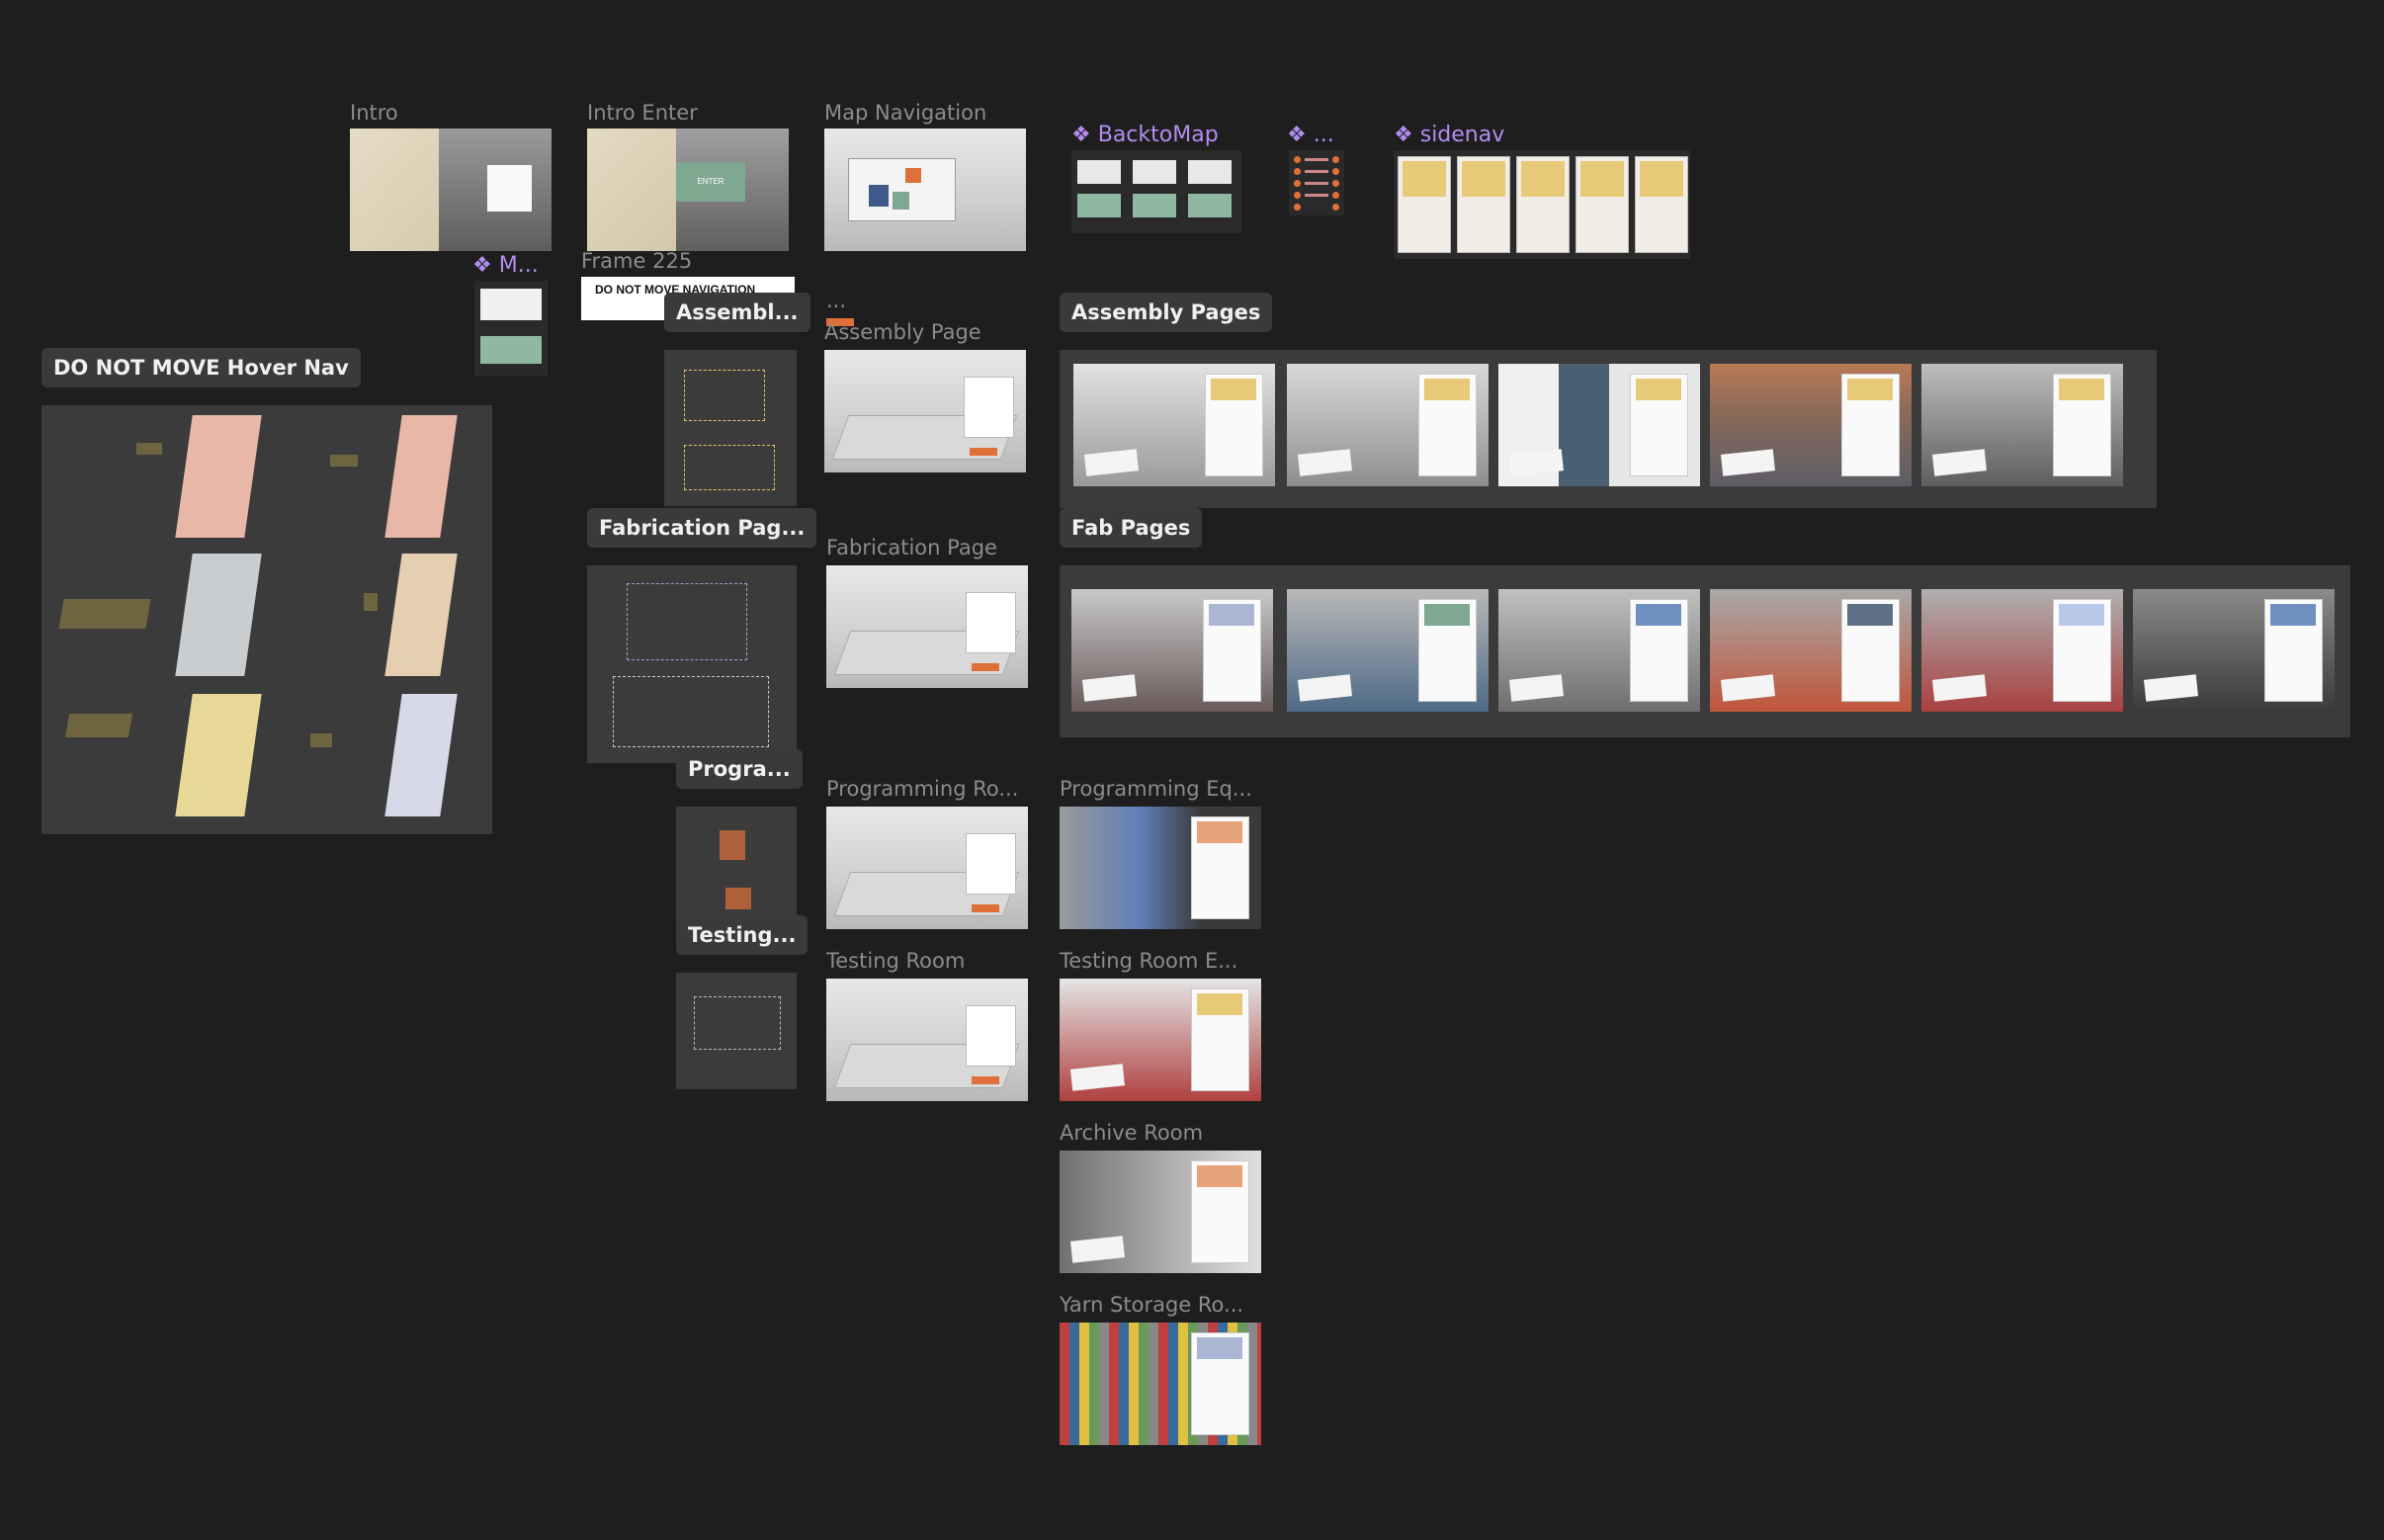  Describe the element at coordinates (482, 265) in the screenshot. I see `component-icon: ❖` at that location.